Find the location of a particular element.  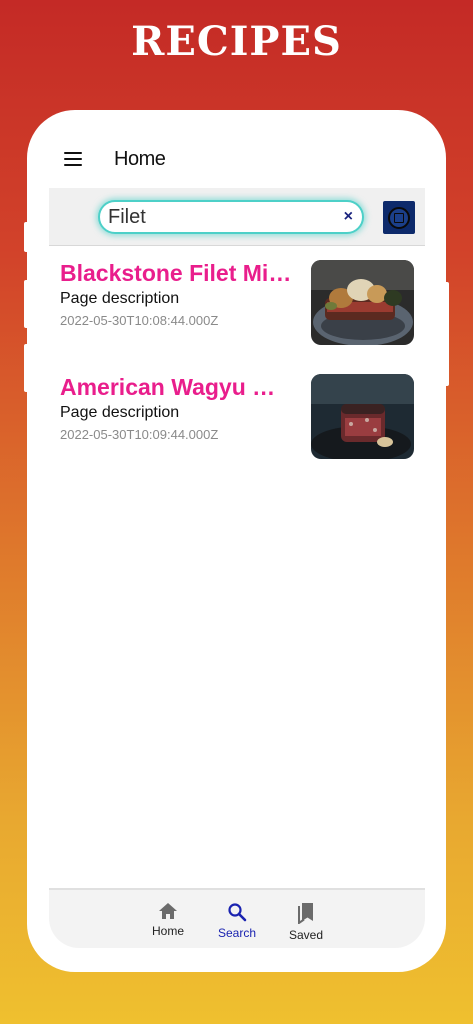

bottom-navigation: Home Search Saved is located at coordinates (237, 918).